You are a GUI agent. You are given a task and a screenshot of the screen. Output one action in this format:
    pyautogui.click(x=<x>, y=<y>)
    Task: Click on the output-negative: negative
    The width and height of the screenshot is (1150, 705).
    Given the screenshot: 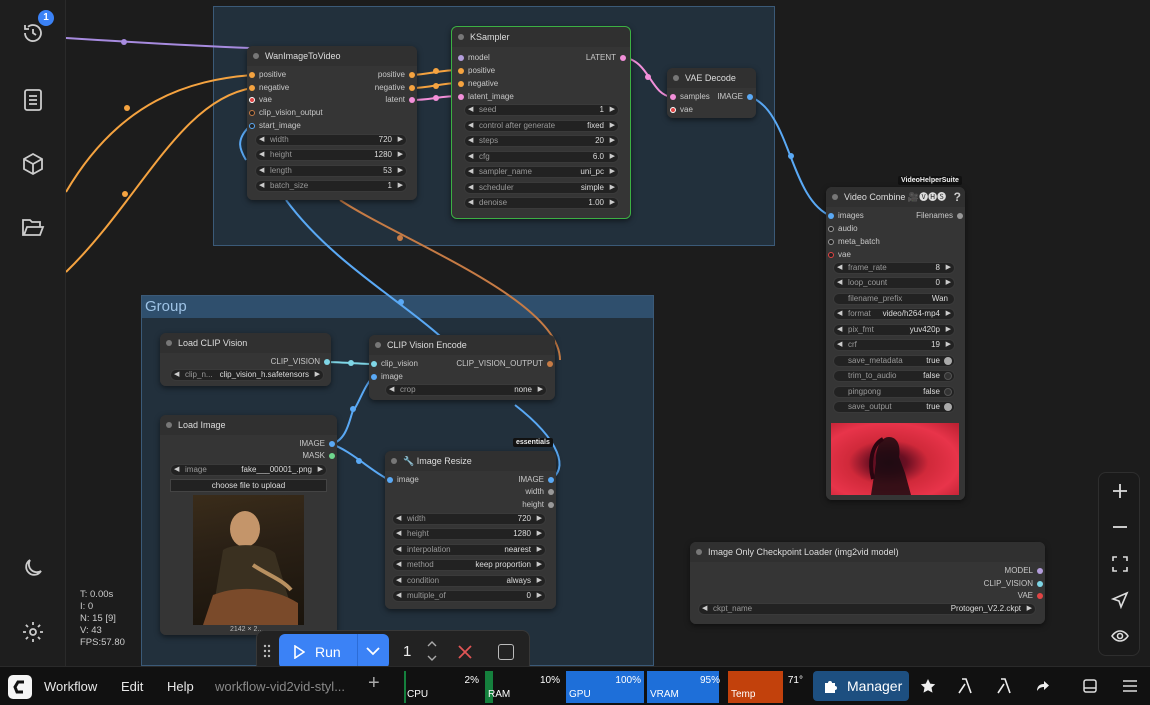 What is the action you would take?
    pyautogui.click(x=395, y=88)
    